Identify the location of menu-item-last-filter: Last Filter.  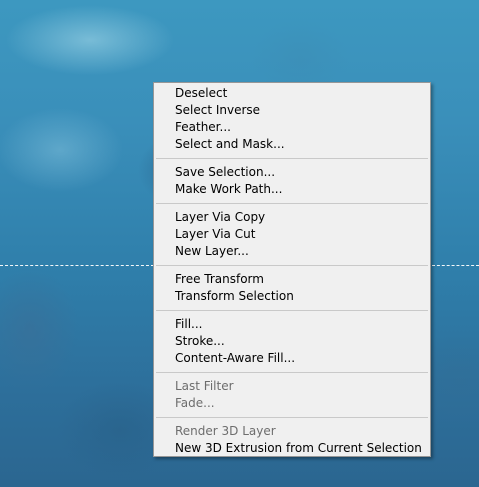
(204, 386).